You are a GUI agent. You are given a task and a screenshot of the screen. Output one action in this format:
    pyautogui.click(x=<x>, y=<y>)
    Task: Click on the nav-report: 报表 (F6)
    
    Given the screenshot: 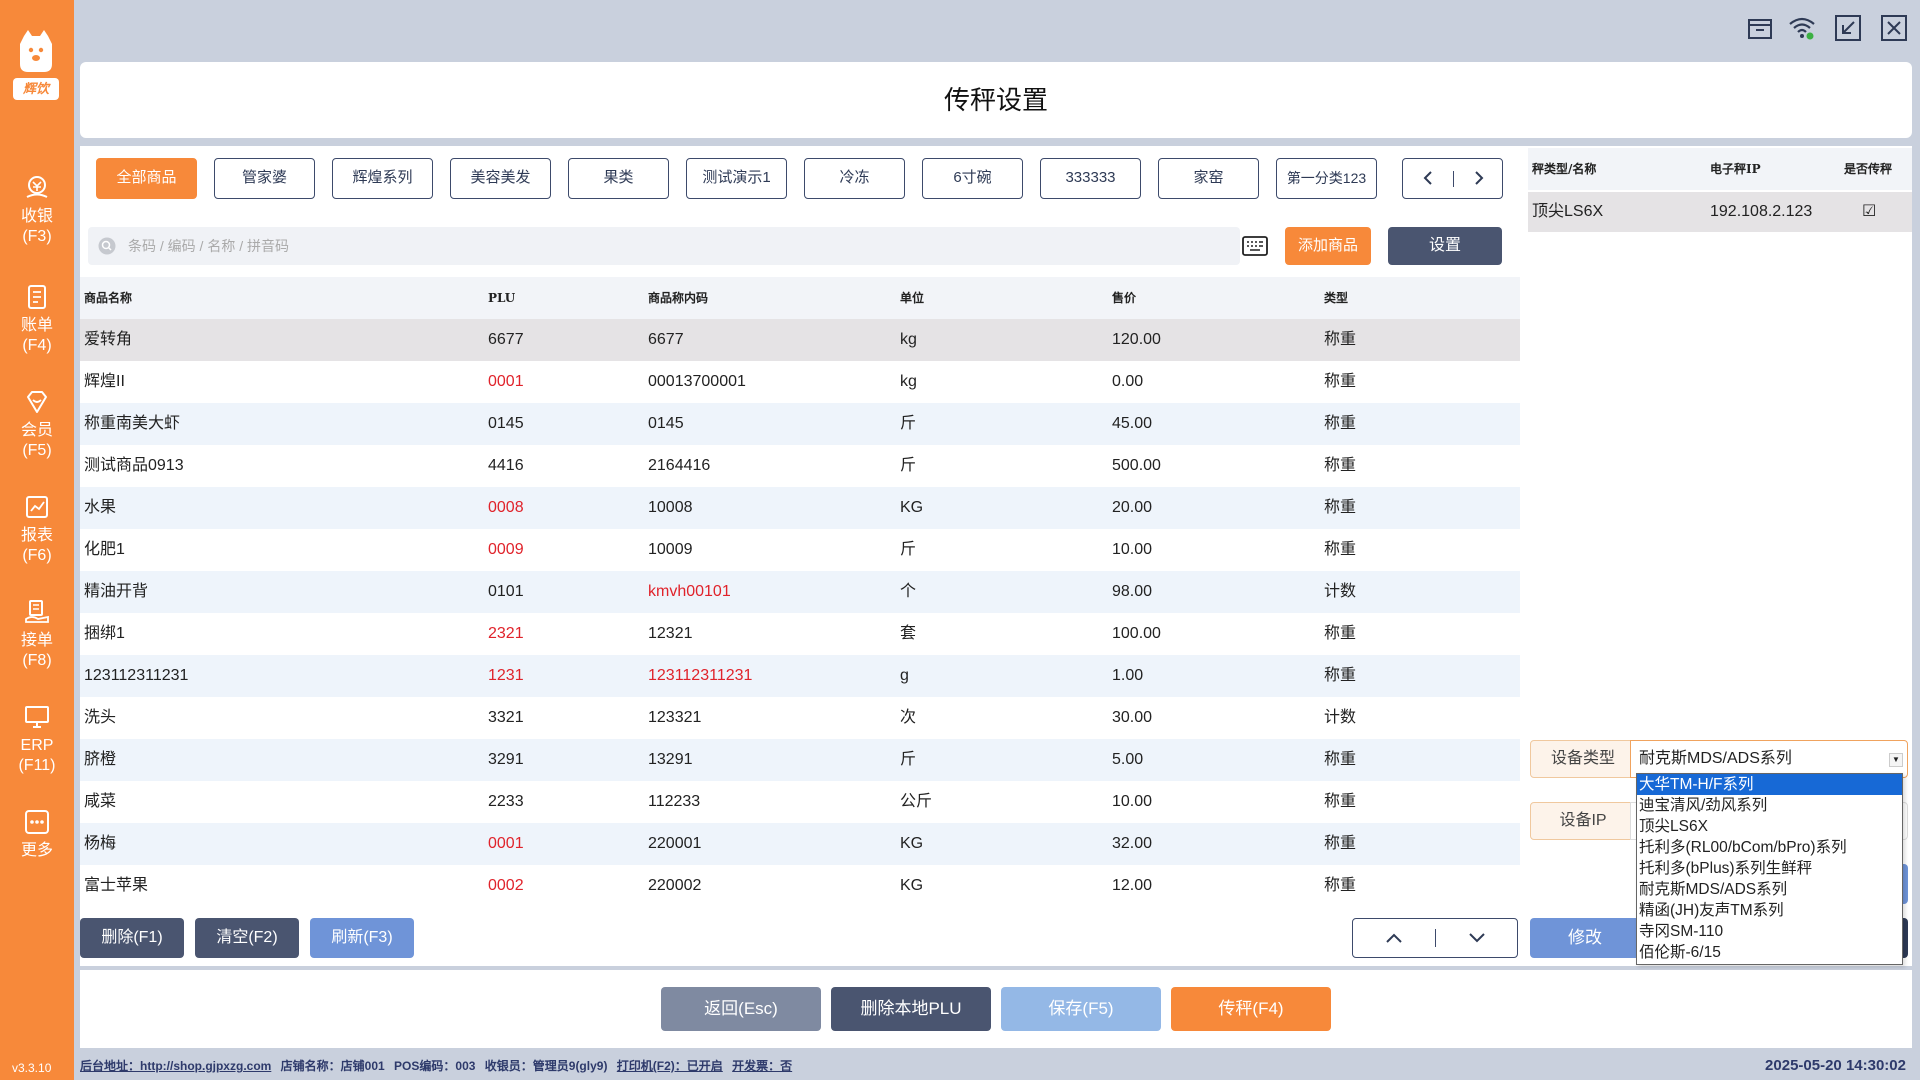 What is the action you would take?
    pyautogui.click(x=37, y=530)
    